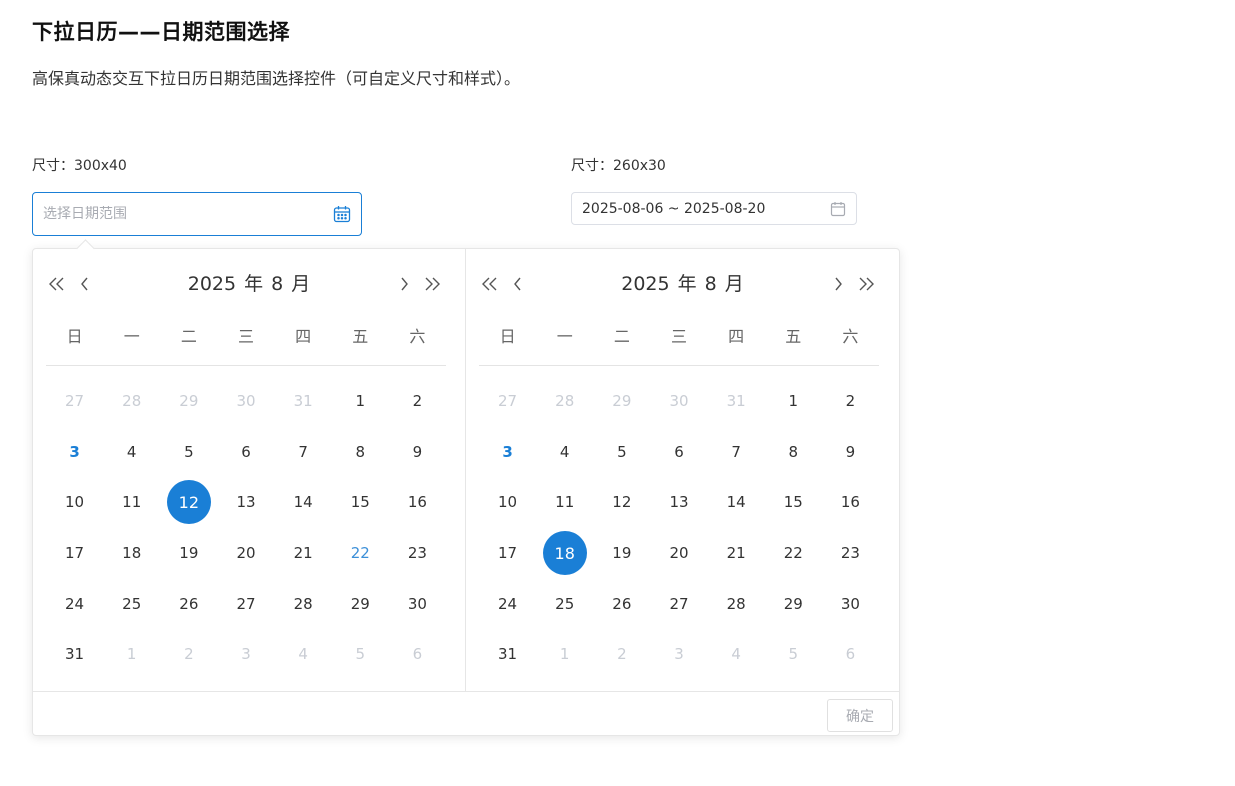 This screenshot has width=1235, height=786. Describe the element at coordinates (860, 715) in the screenshot. I see `confirm-button: 确定` at that location.